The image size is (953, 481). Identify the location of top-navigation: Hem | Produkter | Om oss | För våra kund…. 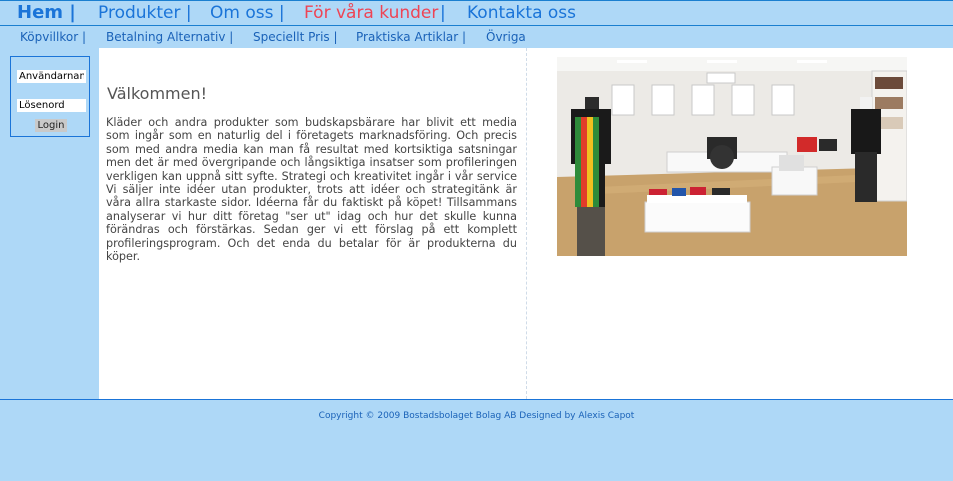
(476, 13).